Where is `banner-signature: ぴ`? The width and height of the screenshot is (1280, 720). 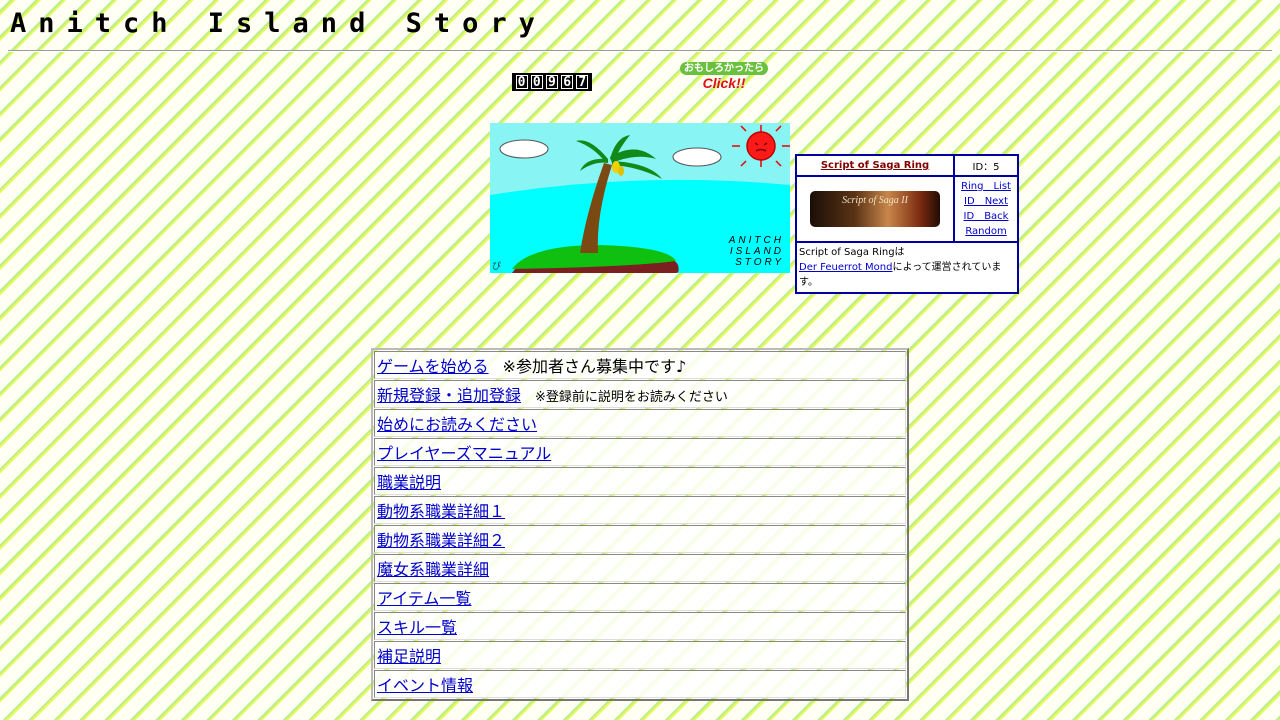
banner-signature: ぴ is located at coordinates (497, 267).